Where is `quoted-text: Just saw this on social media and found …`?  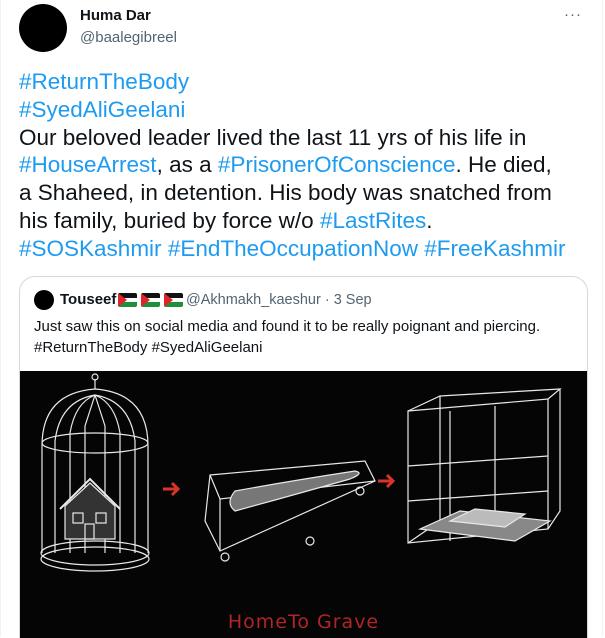
quoted-text: Just saw this on social media and found … is located at coordinates (304, 337).